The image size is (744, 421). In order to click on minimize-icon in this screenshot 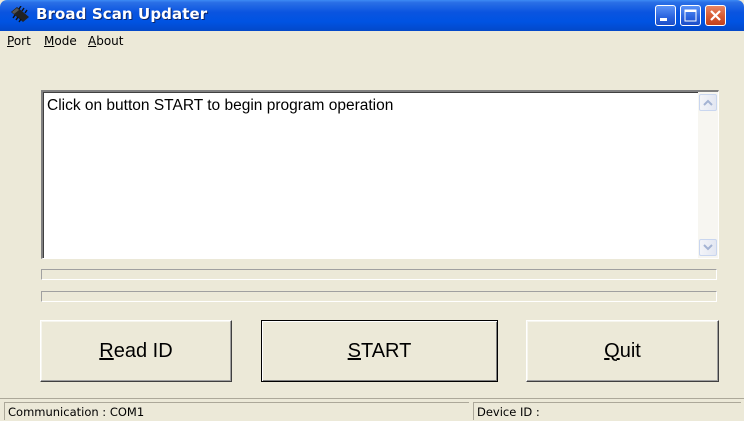, I will do `click(663, 19)`.